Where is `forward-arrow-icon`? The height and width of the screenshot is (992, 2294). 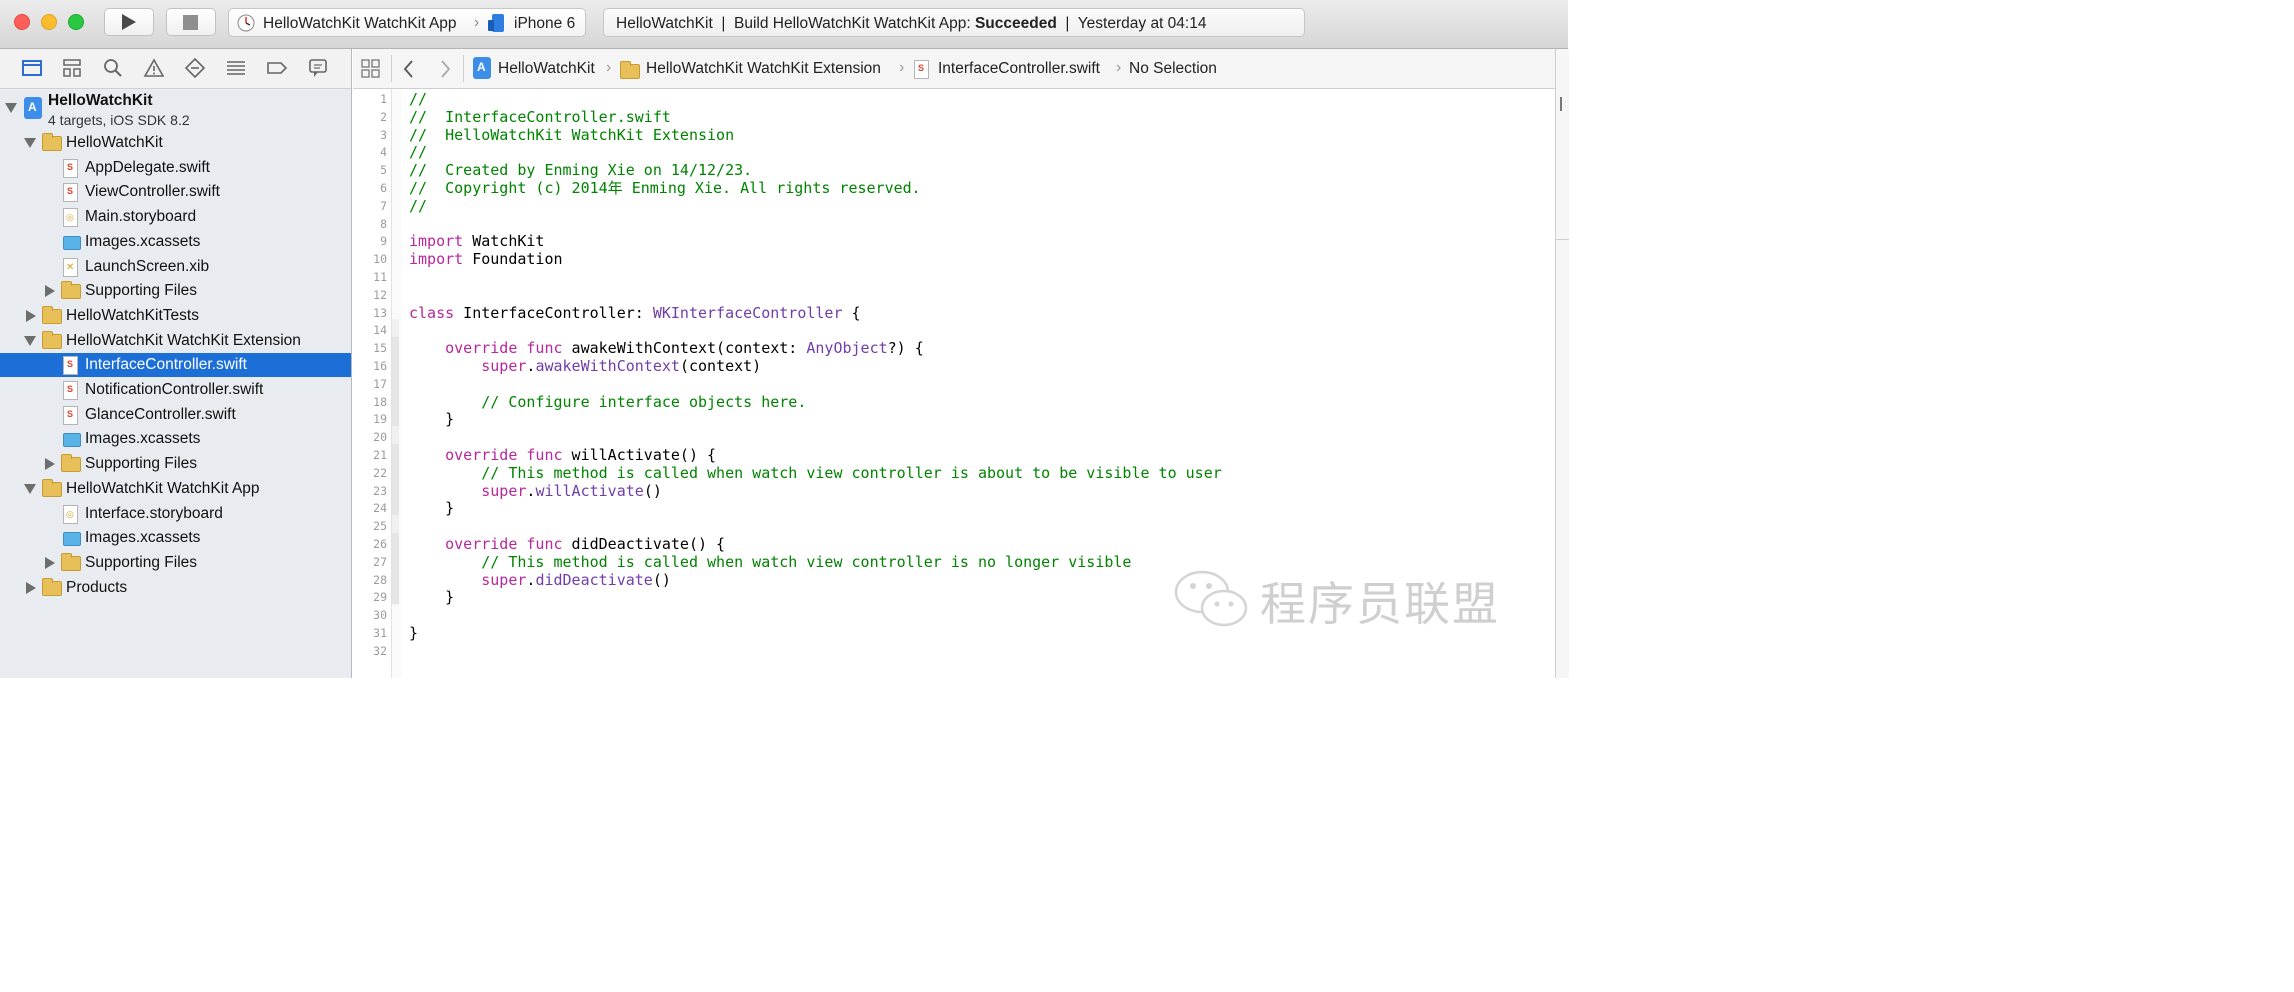 forward-arrow-icon is located at coordinates (445, 69).